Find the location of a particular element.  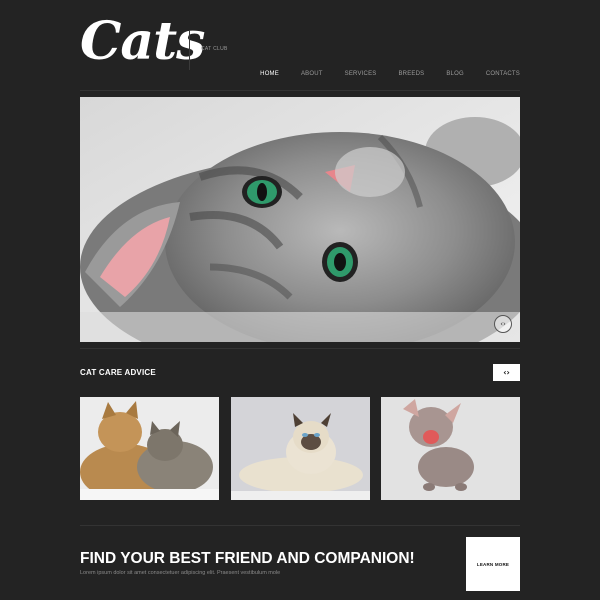

header-divider is located at coordinates (300, 90).